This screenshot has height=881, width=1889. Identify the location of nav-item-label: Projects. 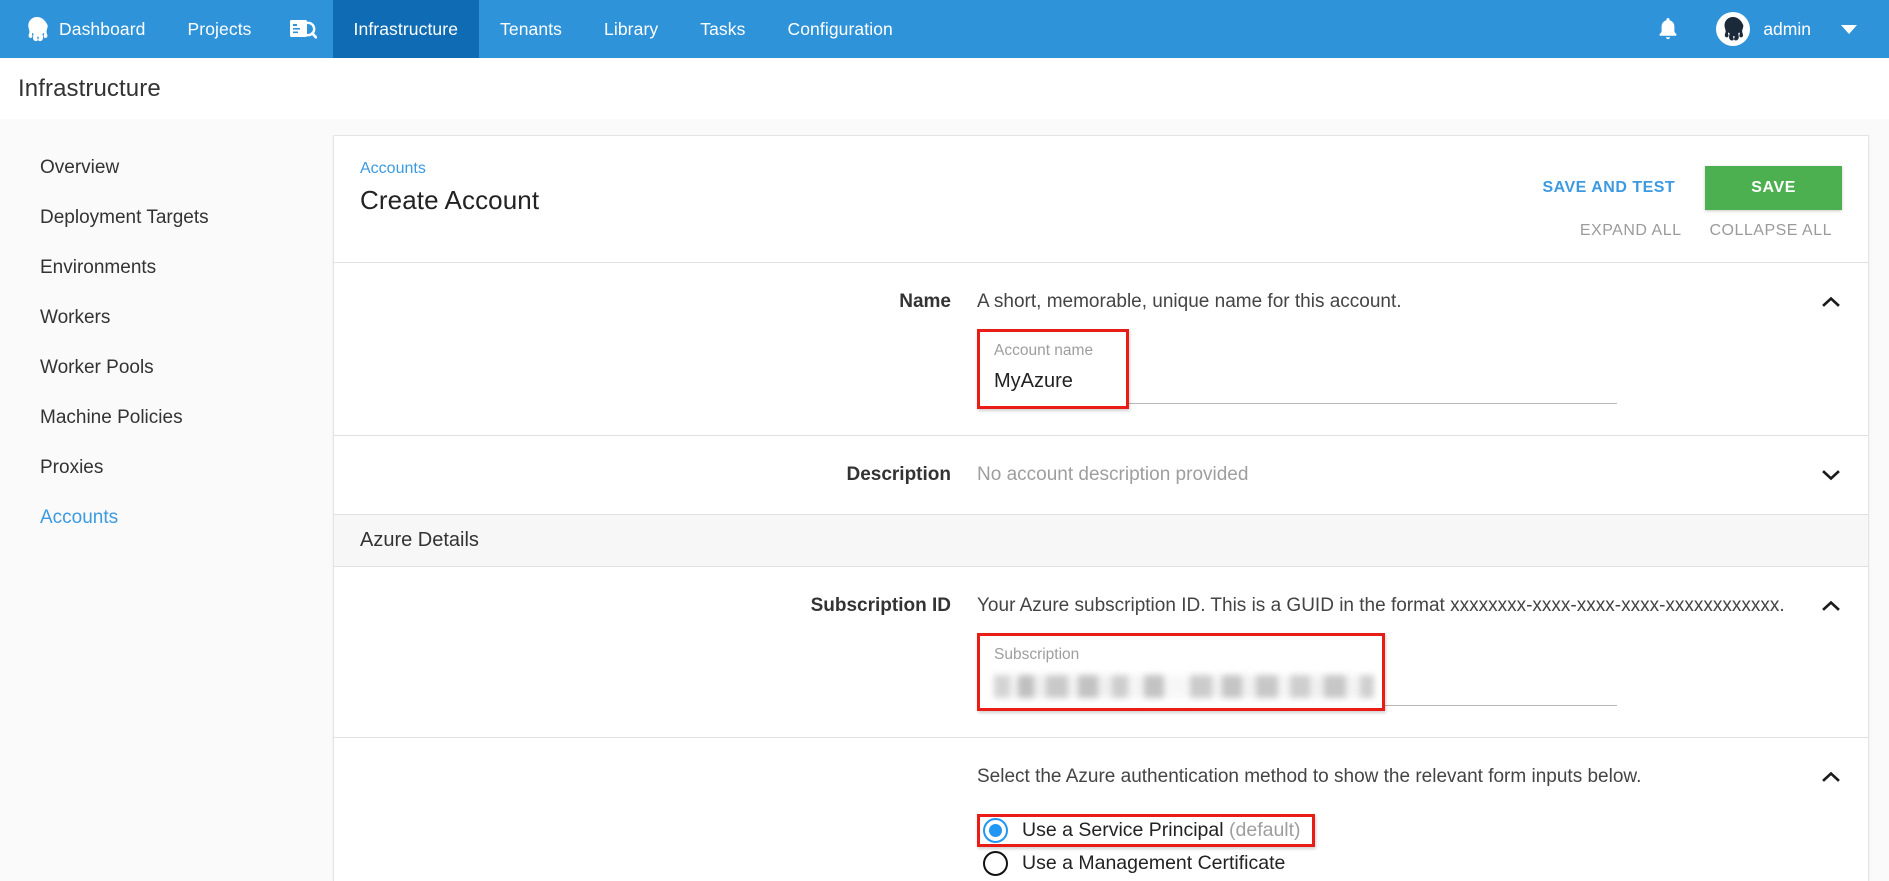
(219, 28).